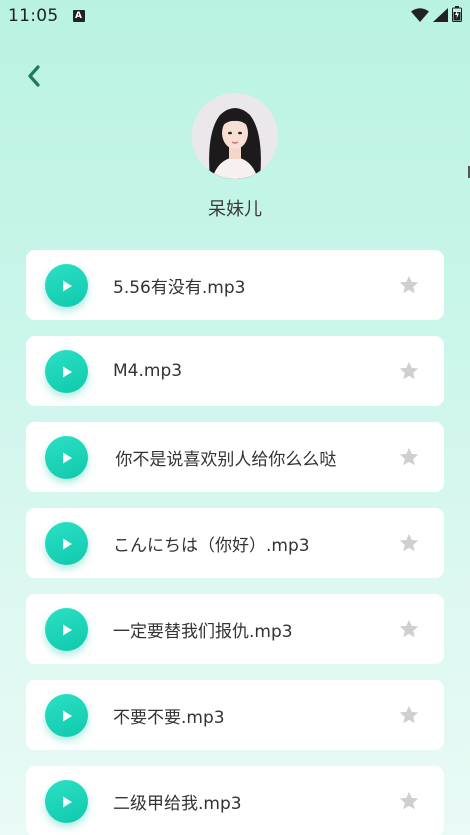 This screenshot has width=470, height=835. Describe the element at coordinates (457, 16) in the screenshot. I see `battery-icon` at that location.